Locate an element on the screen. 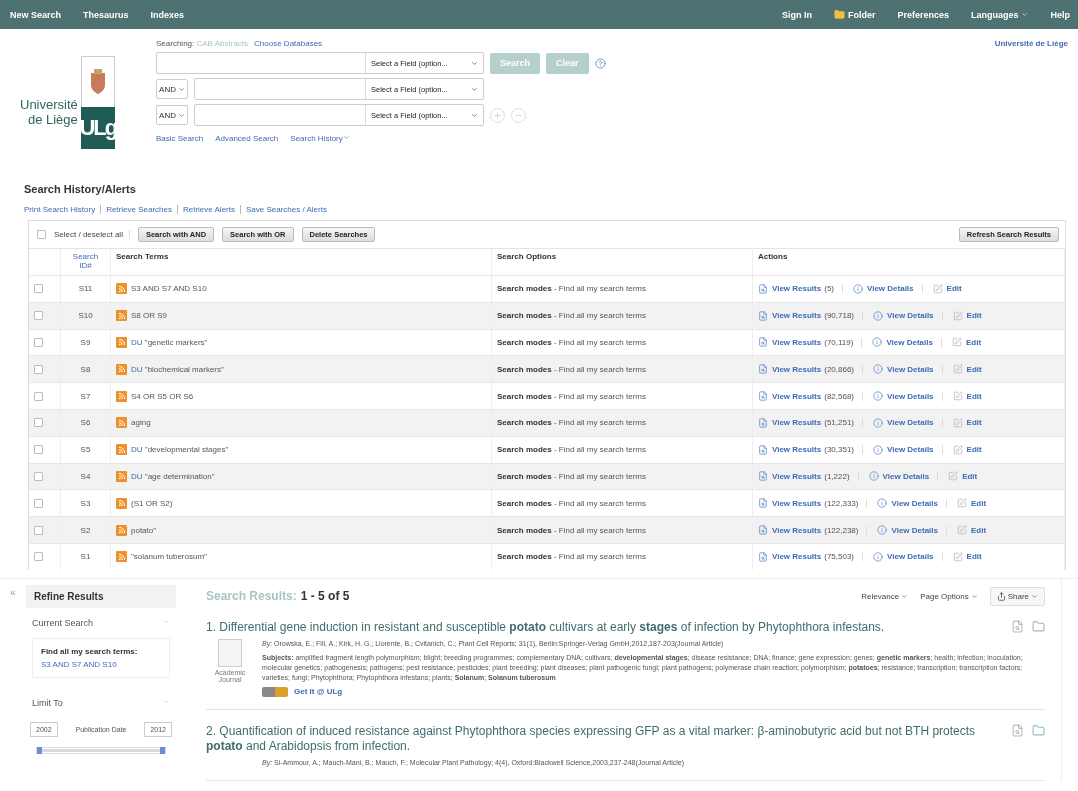 This screenshot has width=1078, height=791. nav-link: Indexes is located at coordinates (167, 14).